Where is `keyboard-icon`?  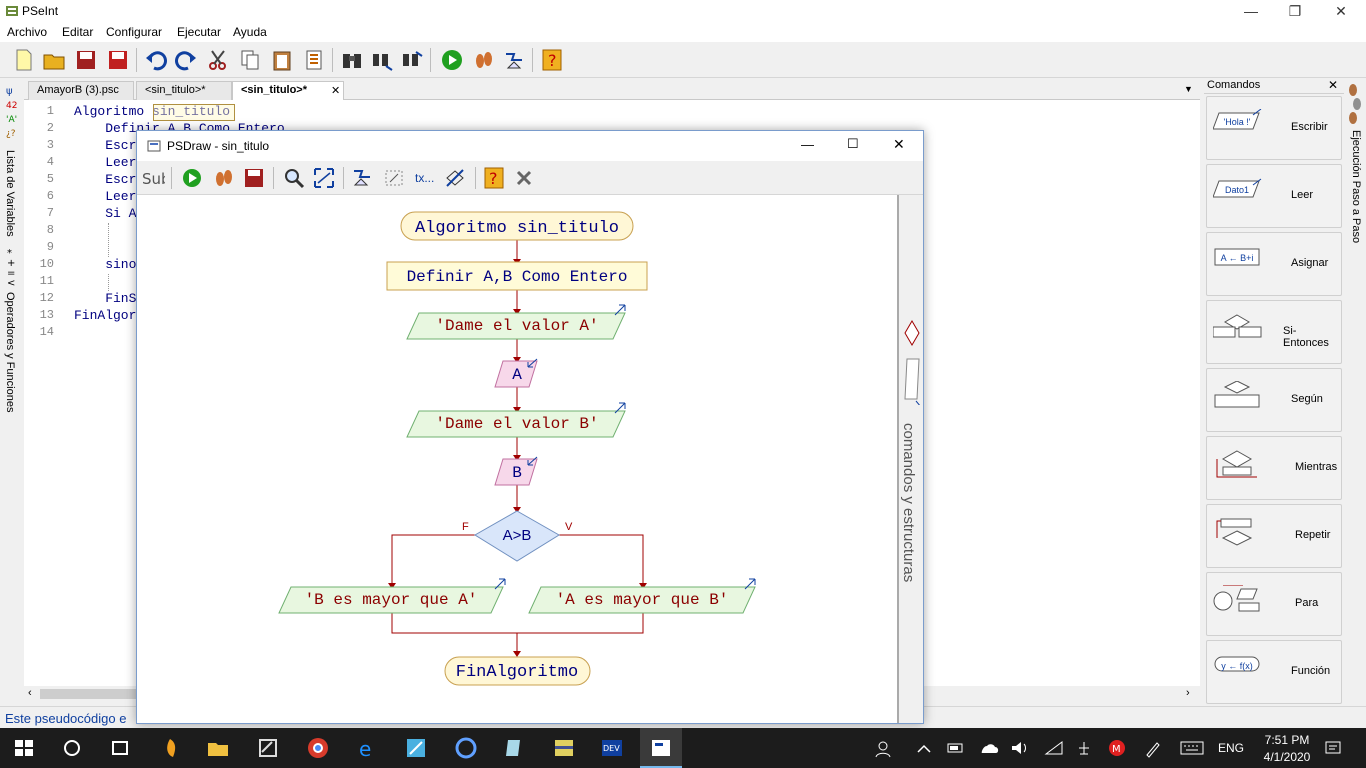
keyboard-icon is located at coordinates (1192, 748).